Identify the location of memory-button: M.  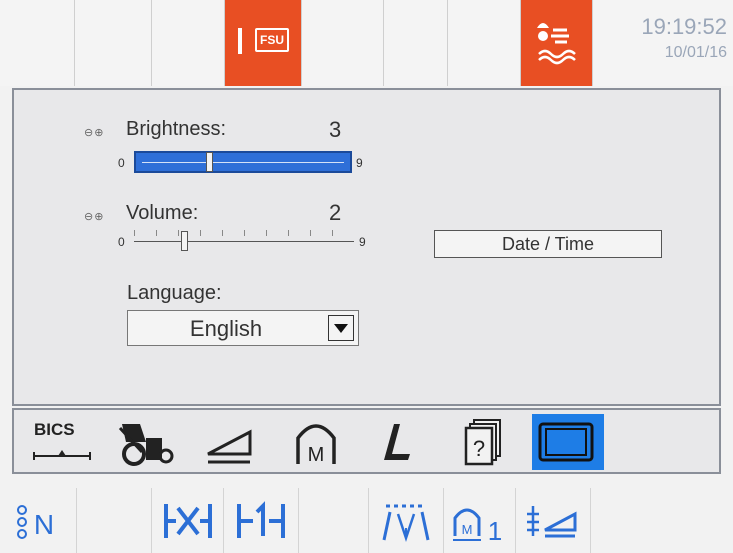
(316, 442).